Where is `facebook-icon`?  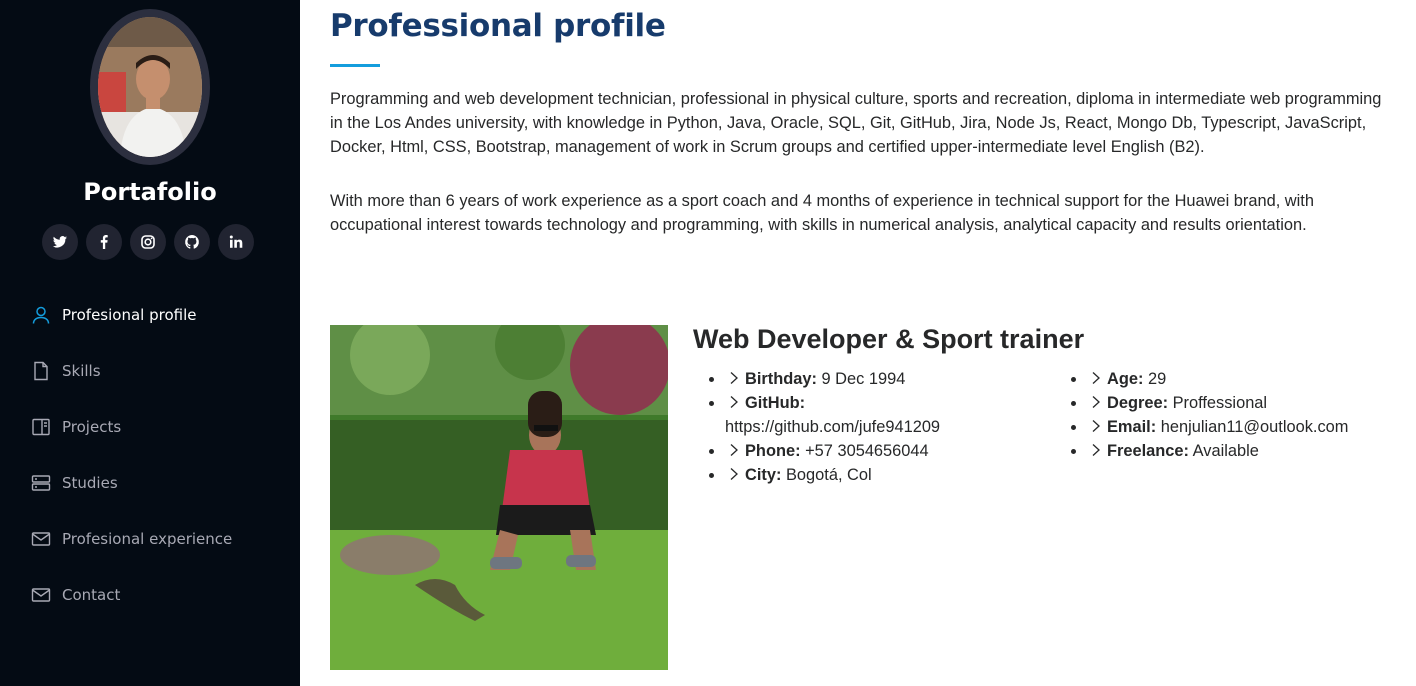 facebook-icon is located at coordinates (104, 242).